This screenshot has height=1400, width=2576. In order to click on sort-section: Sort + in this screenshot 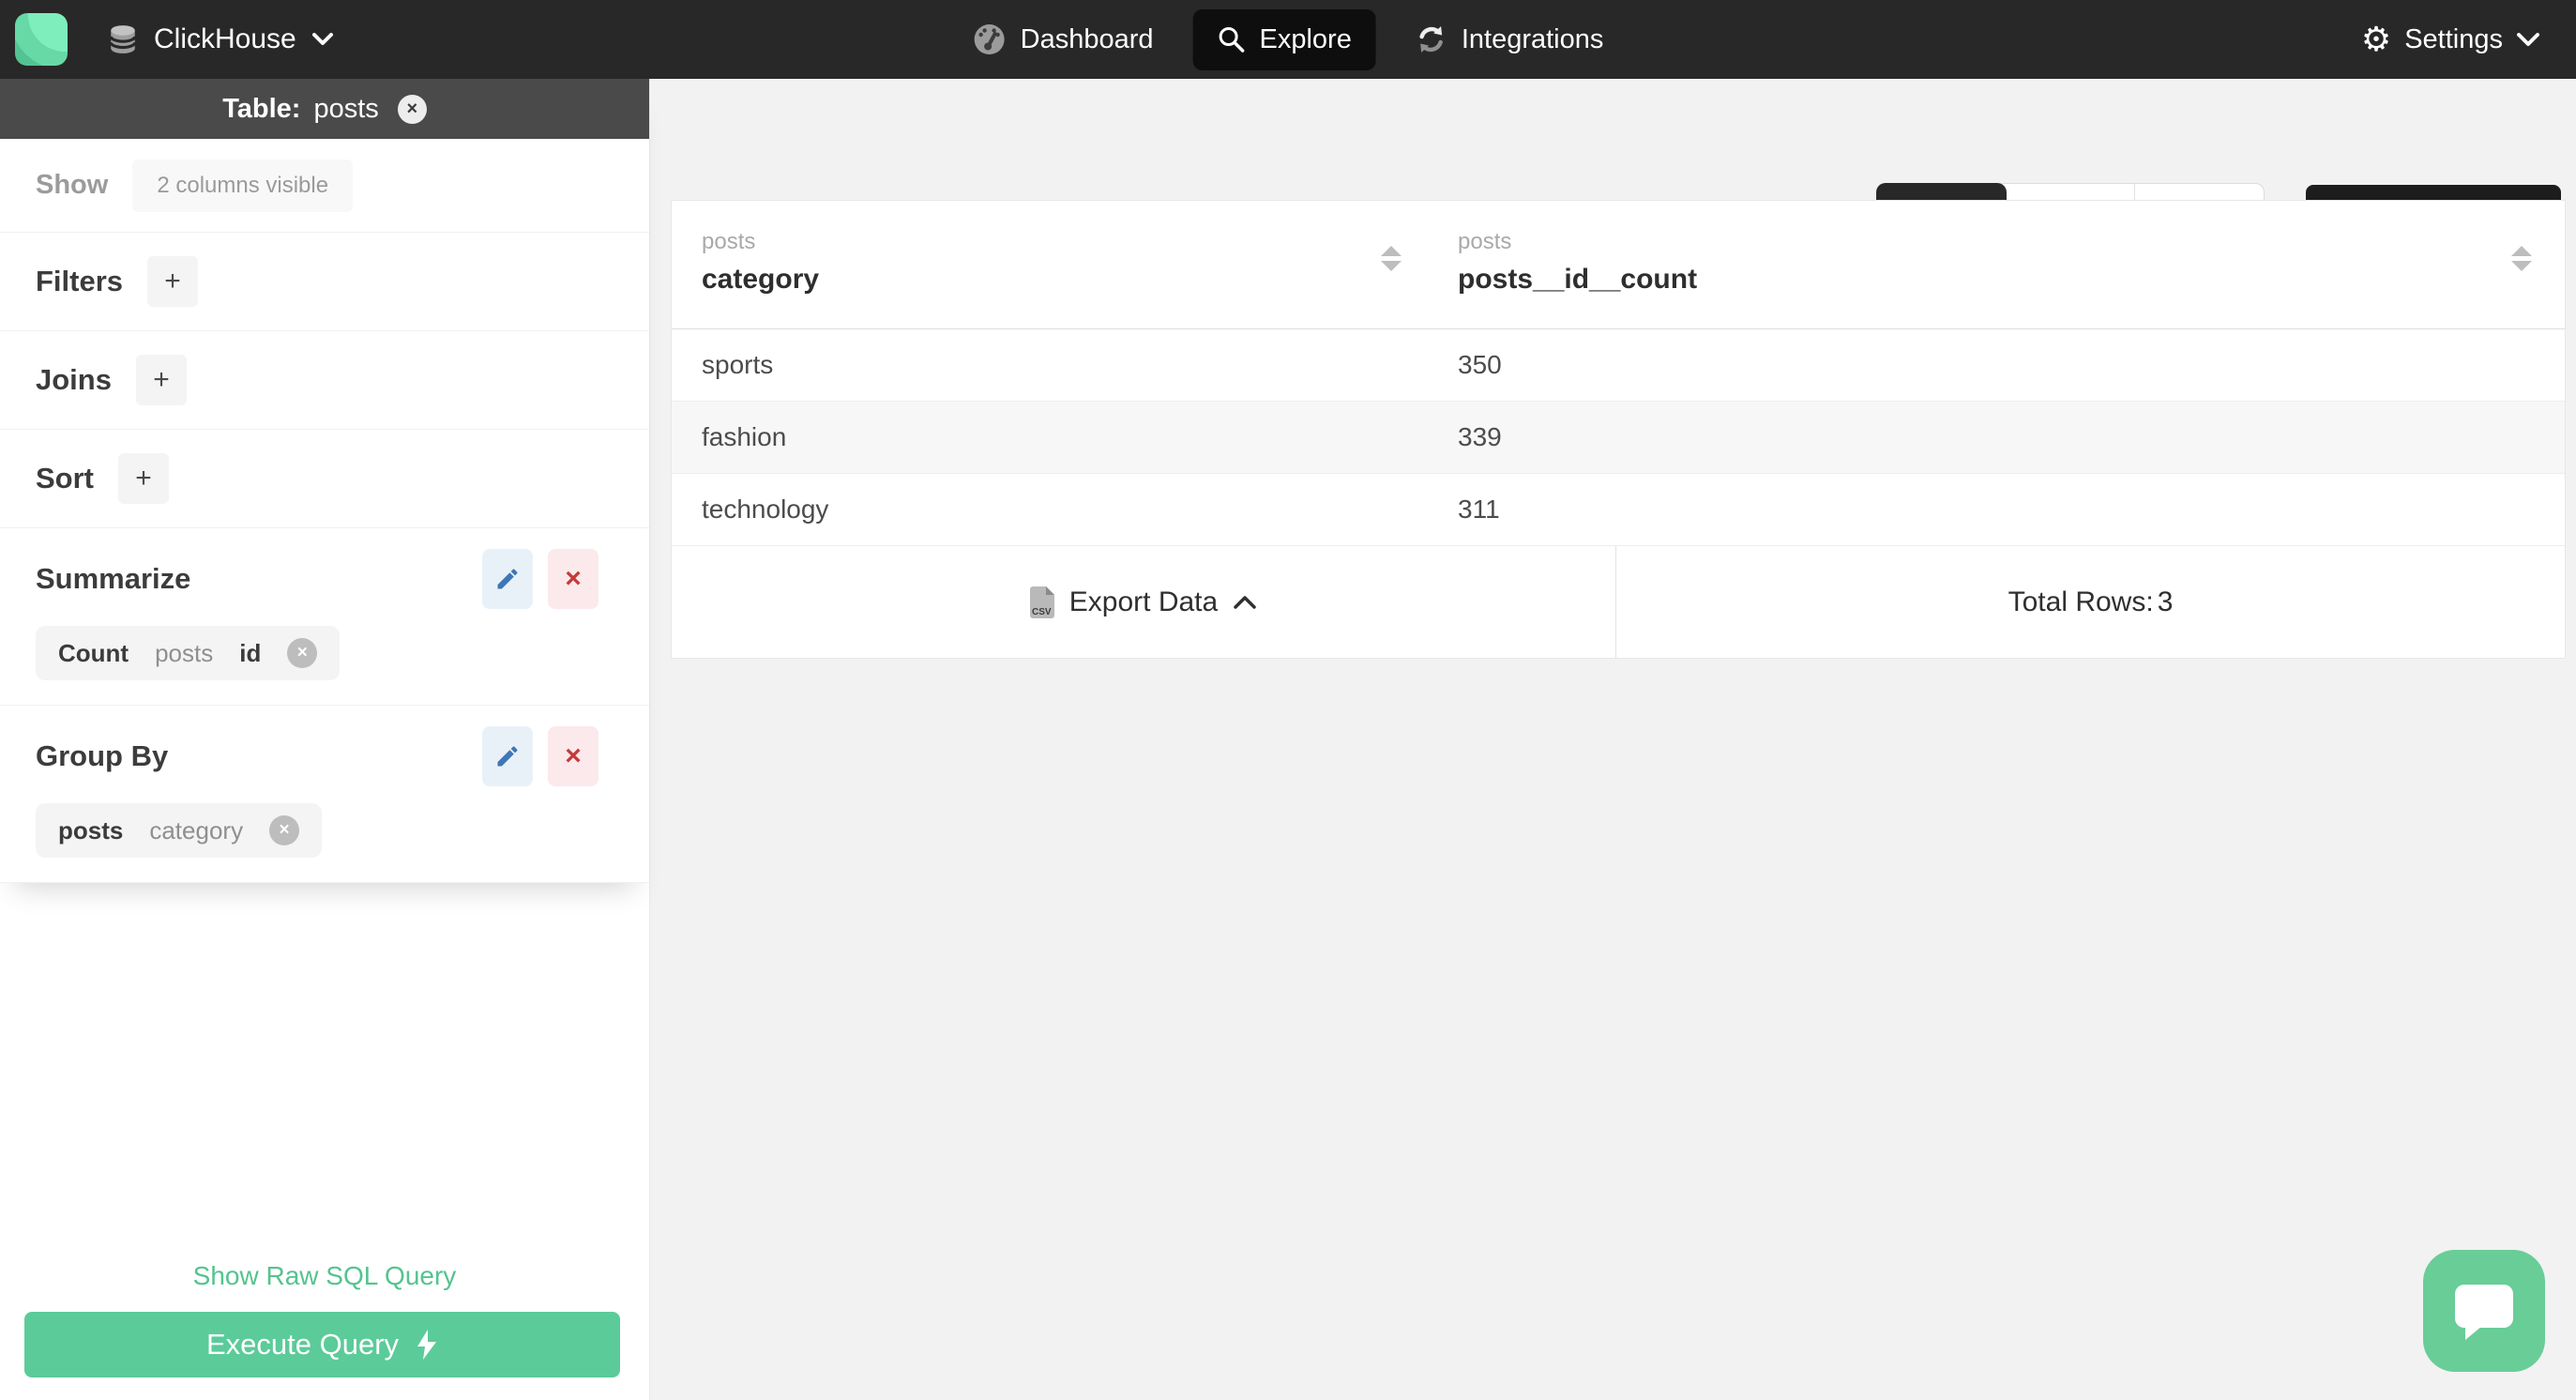, I will do `click(324, 479)`.